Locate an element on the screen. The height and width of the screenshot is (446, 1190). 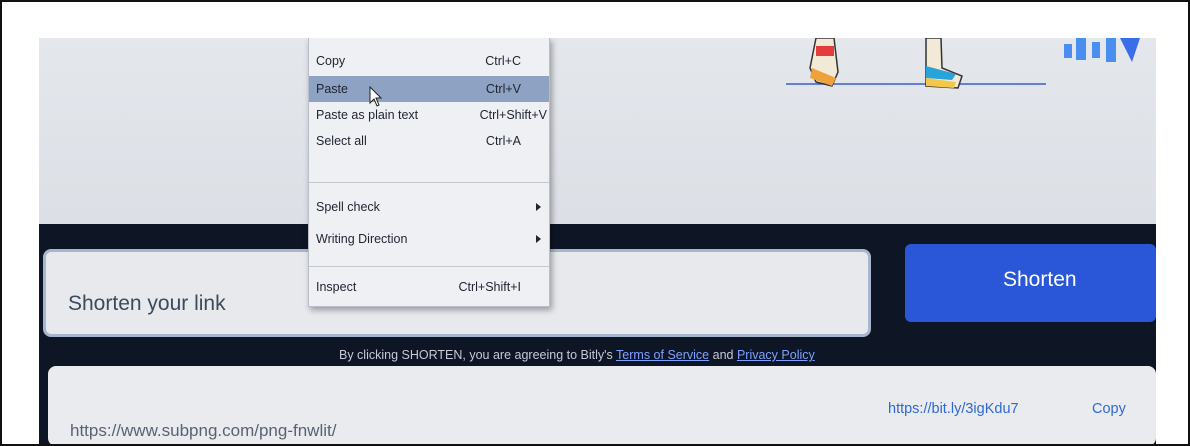
menu-item-label: Select all is located at coordinates (341, 141).